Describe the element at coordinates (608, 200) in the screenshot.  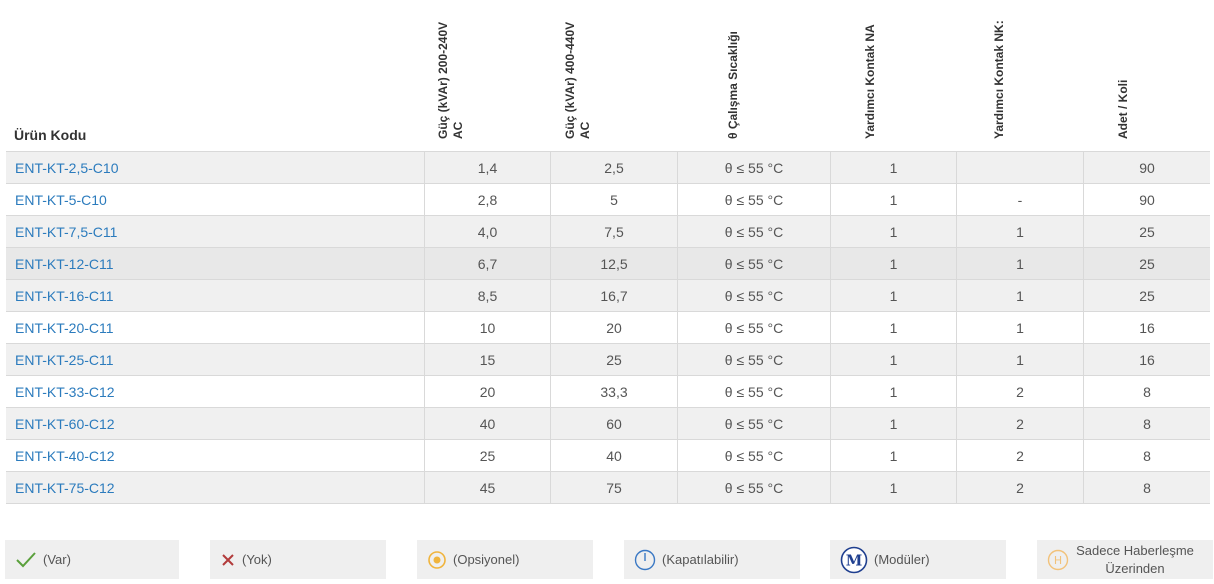
I see `table-row: ENT-KT-5-C10 2,8 5 θ ≤ 55 °C 1 - 90` at that location.